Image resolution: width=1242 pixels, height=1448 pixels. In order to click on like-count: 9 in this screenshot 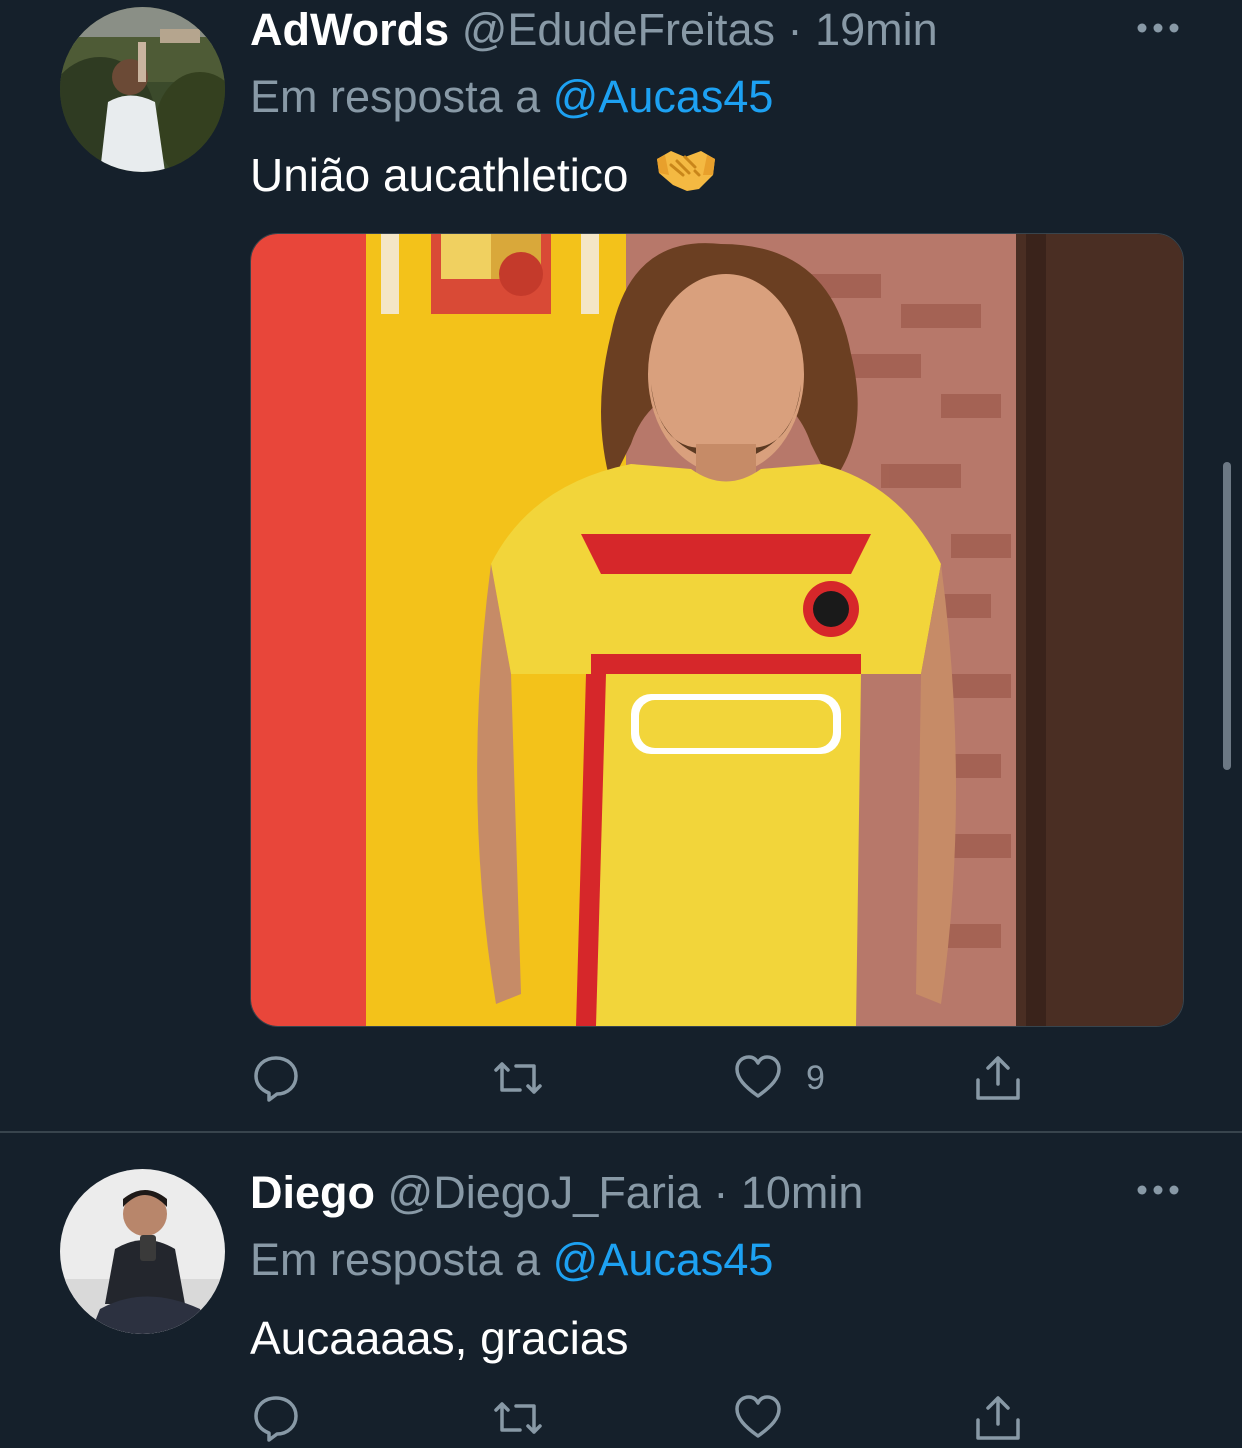, I will do `click(815, 1077)`.